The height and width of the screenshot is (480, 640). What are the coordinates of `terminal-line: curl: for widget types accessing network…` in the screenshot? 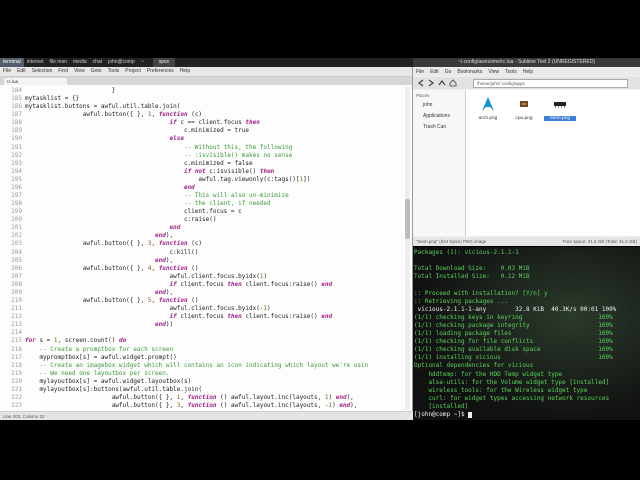 It's located at (512, 398).